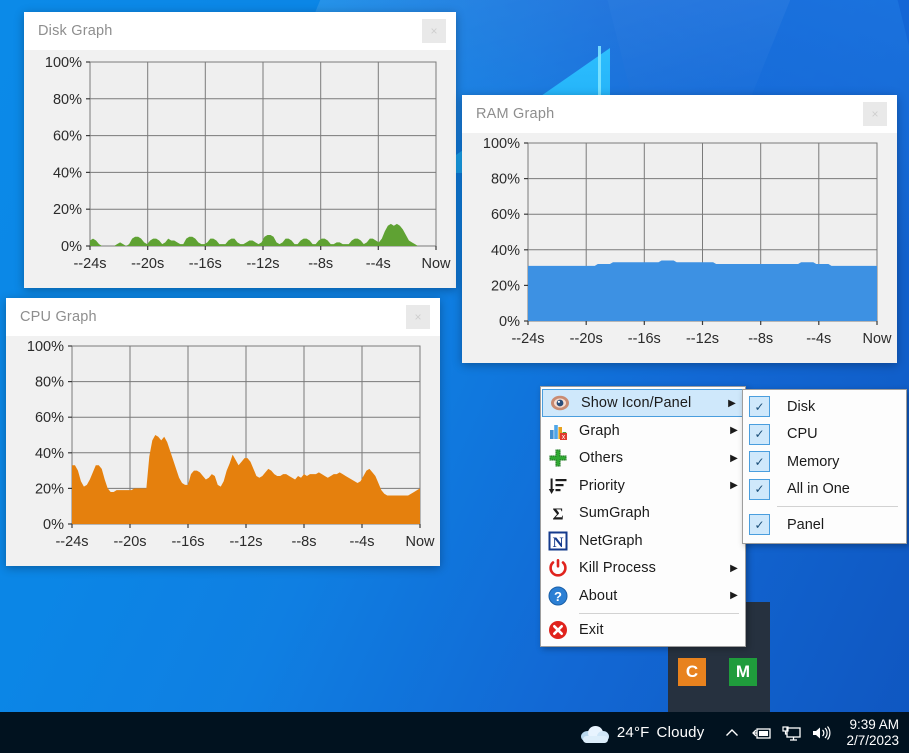 The width and height of the screenshot is (909, 753). What do you see at coordinates (558, 458) in the screenshot?
I see `green-plus-icon` at bounding box center [558, 458].